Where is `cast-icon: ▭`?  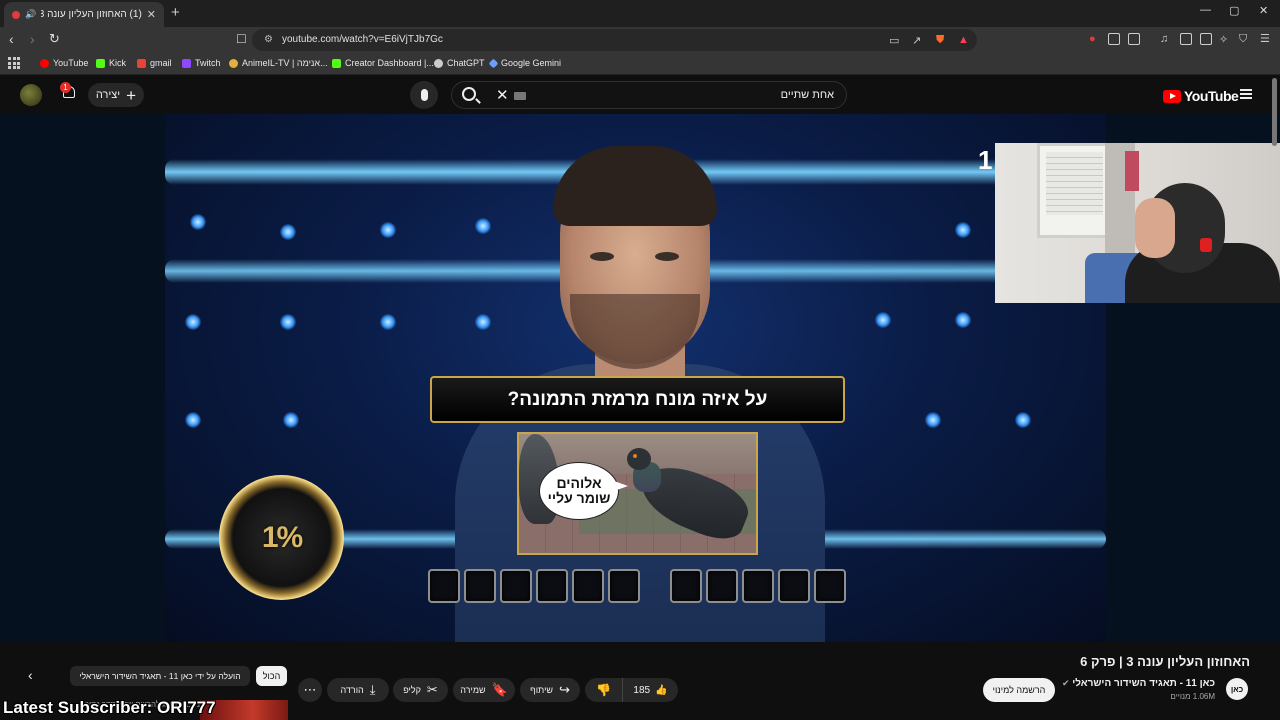 cast-icon: ▭ is located at coordinates (894, 40).